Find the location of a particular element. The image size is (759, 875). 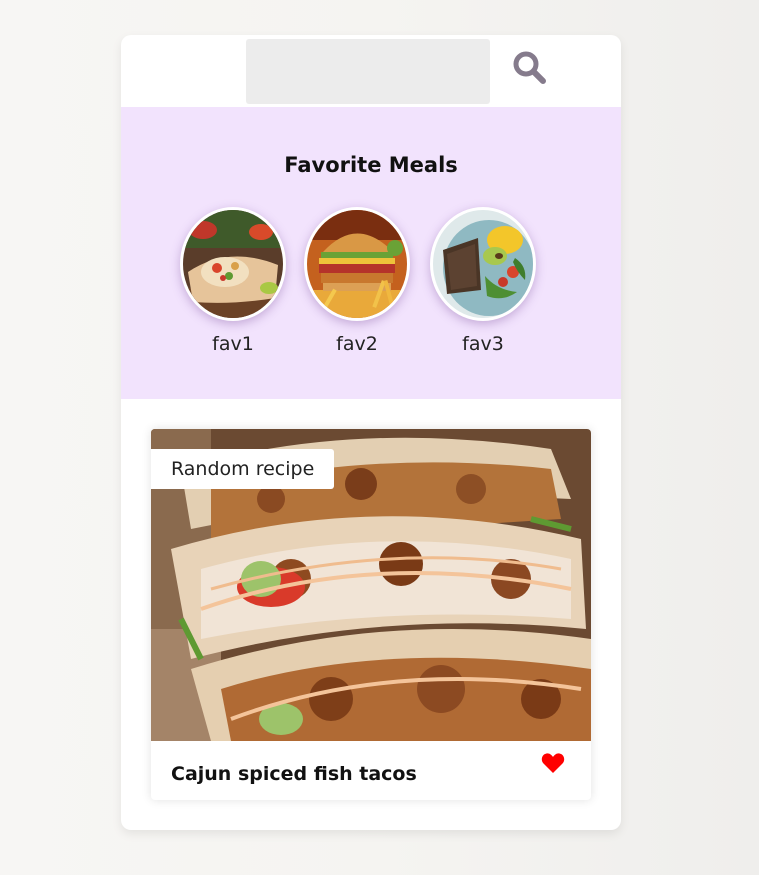

recipe-title: Cajun spiced fish tacos is located at coordinates (294, 774).